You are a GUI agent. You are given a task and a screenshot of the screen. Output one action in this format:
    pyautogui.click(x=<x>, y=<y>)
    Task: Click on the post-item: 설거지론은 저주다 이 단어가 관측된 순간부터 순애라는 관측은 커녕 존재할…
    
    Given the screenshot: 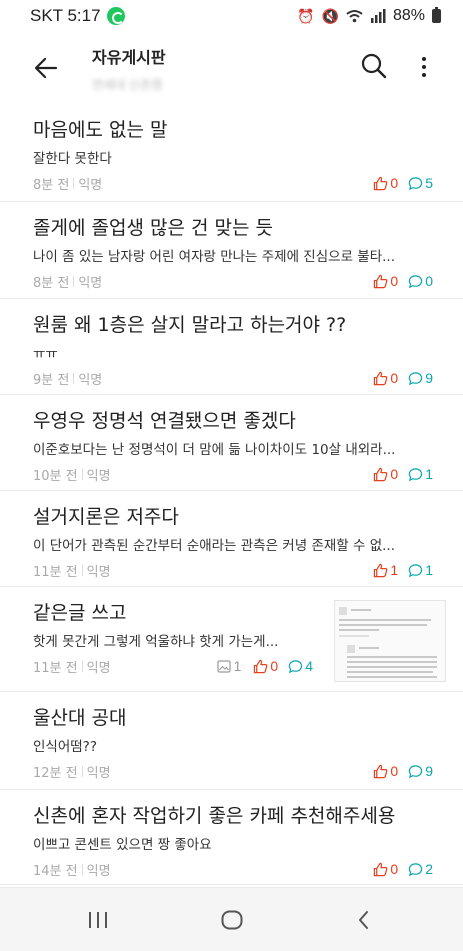 What is the action you would take?
    pyautogui.click(x=231, y=539)
    